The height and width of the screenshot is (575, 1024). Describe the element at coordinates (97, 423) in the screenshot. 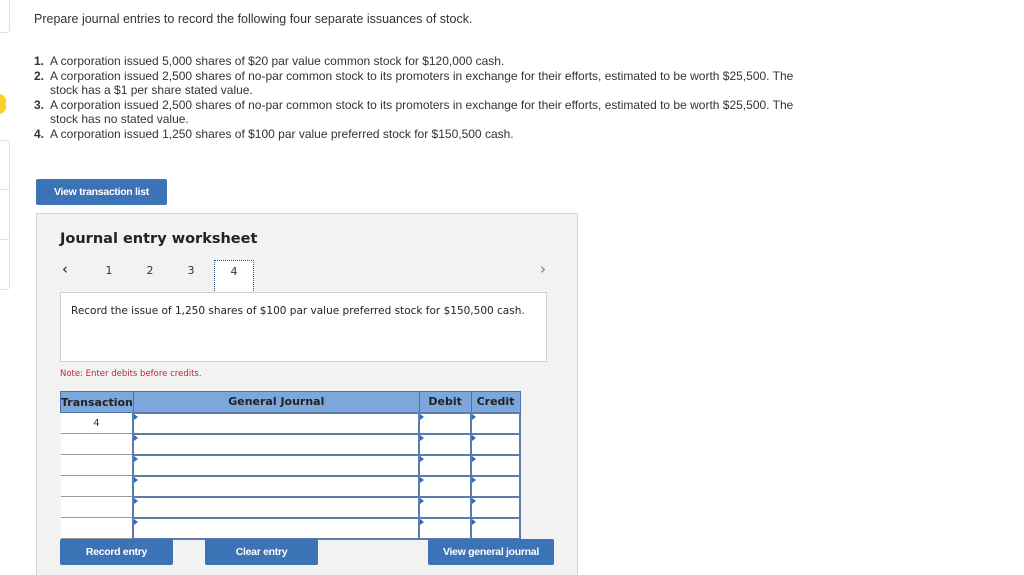

I see `transaction-cell: 4` at that location.